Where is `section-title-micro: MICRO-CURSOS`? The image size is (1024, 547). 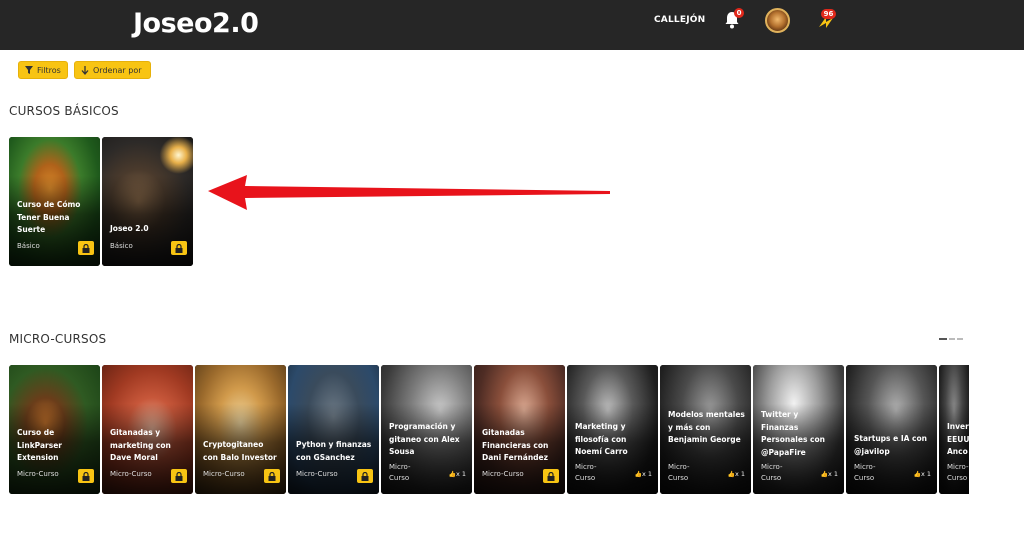 section-title-micro: MICRO-CURSOS is located at coordinates (58, 339).